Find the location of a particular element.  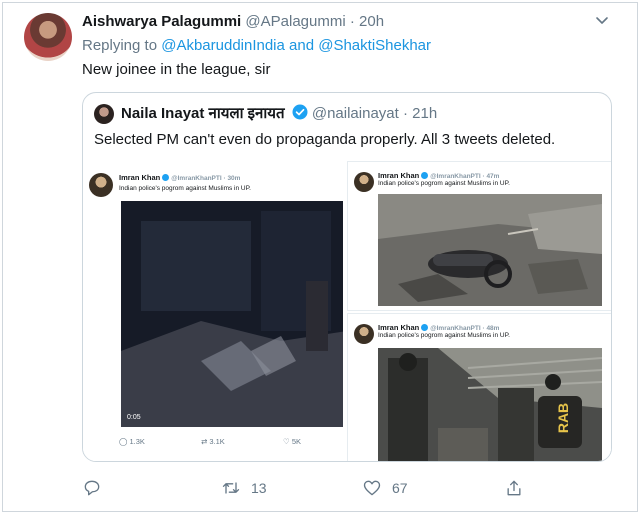

avatar is located at coordinates (48, 37).